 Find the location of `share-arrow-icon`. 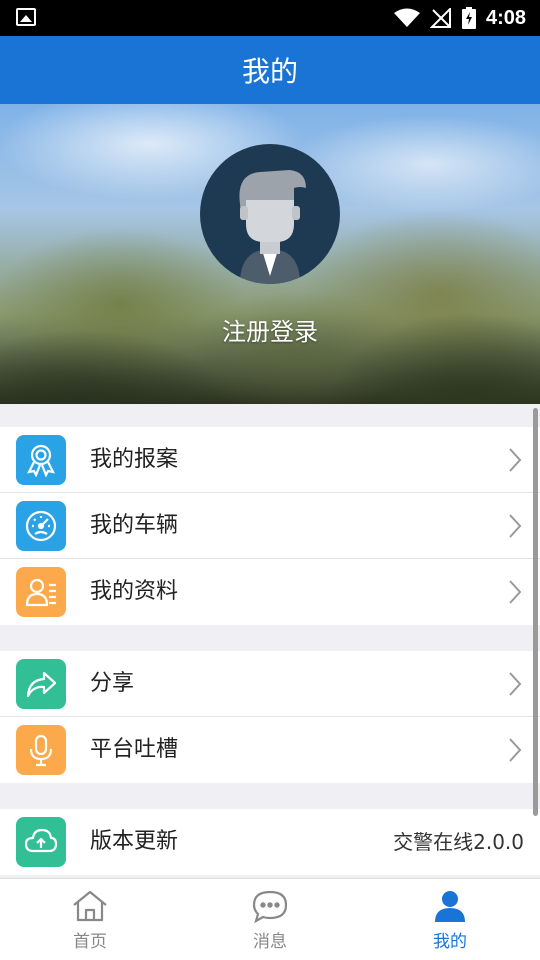

share-arrow-icon is located at coordinates (41, 684).